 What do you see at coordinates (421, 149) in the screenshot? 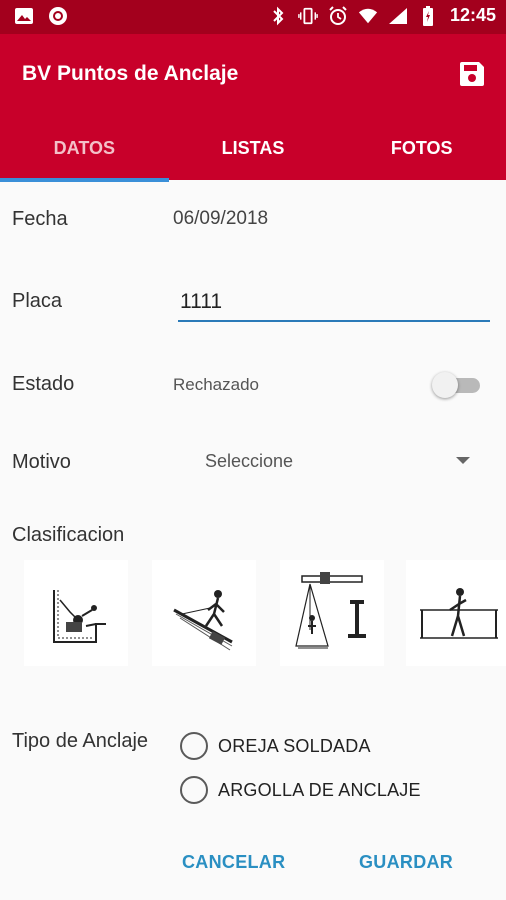
I see `tab-fotos: FOTOS` at bounding box center [421, 149].